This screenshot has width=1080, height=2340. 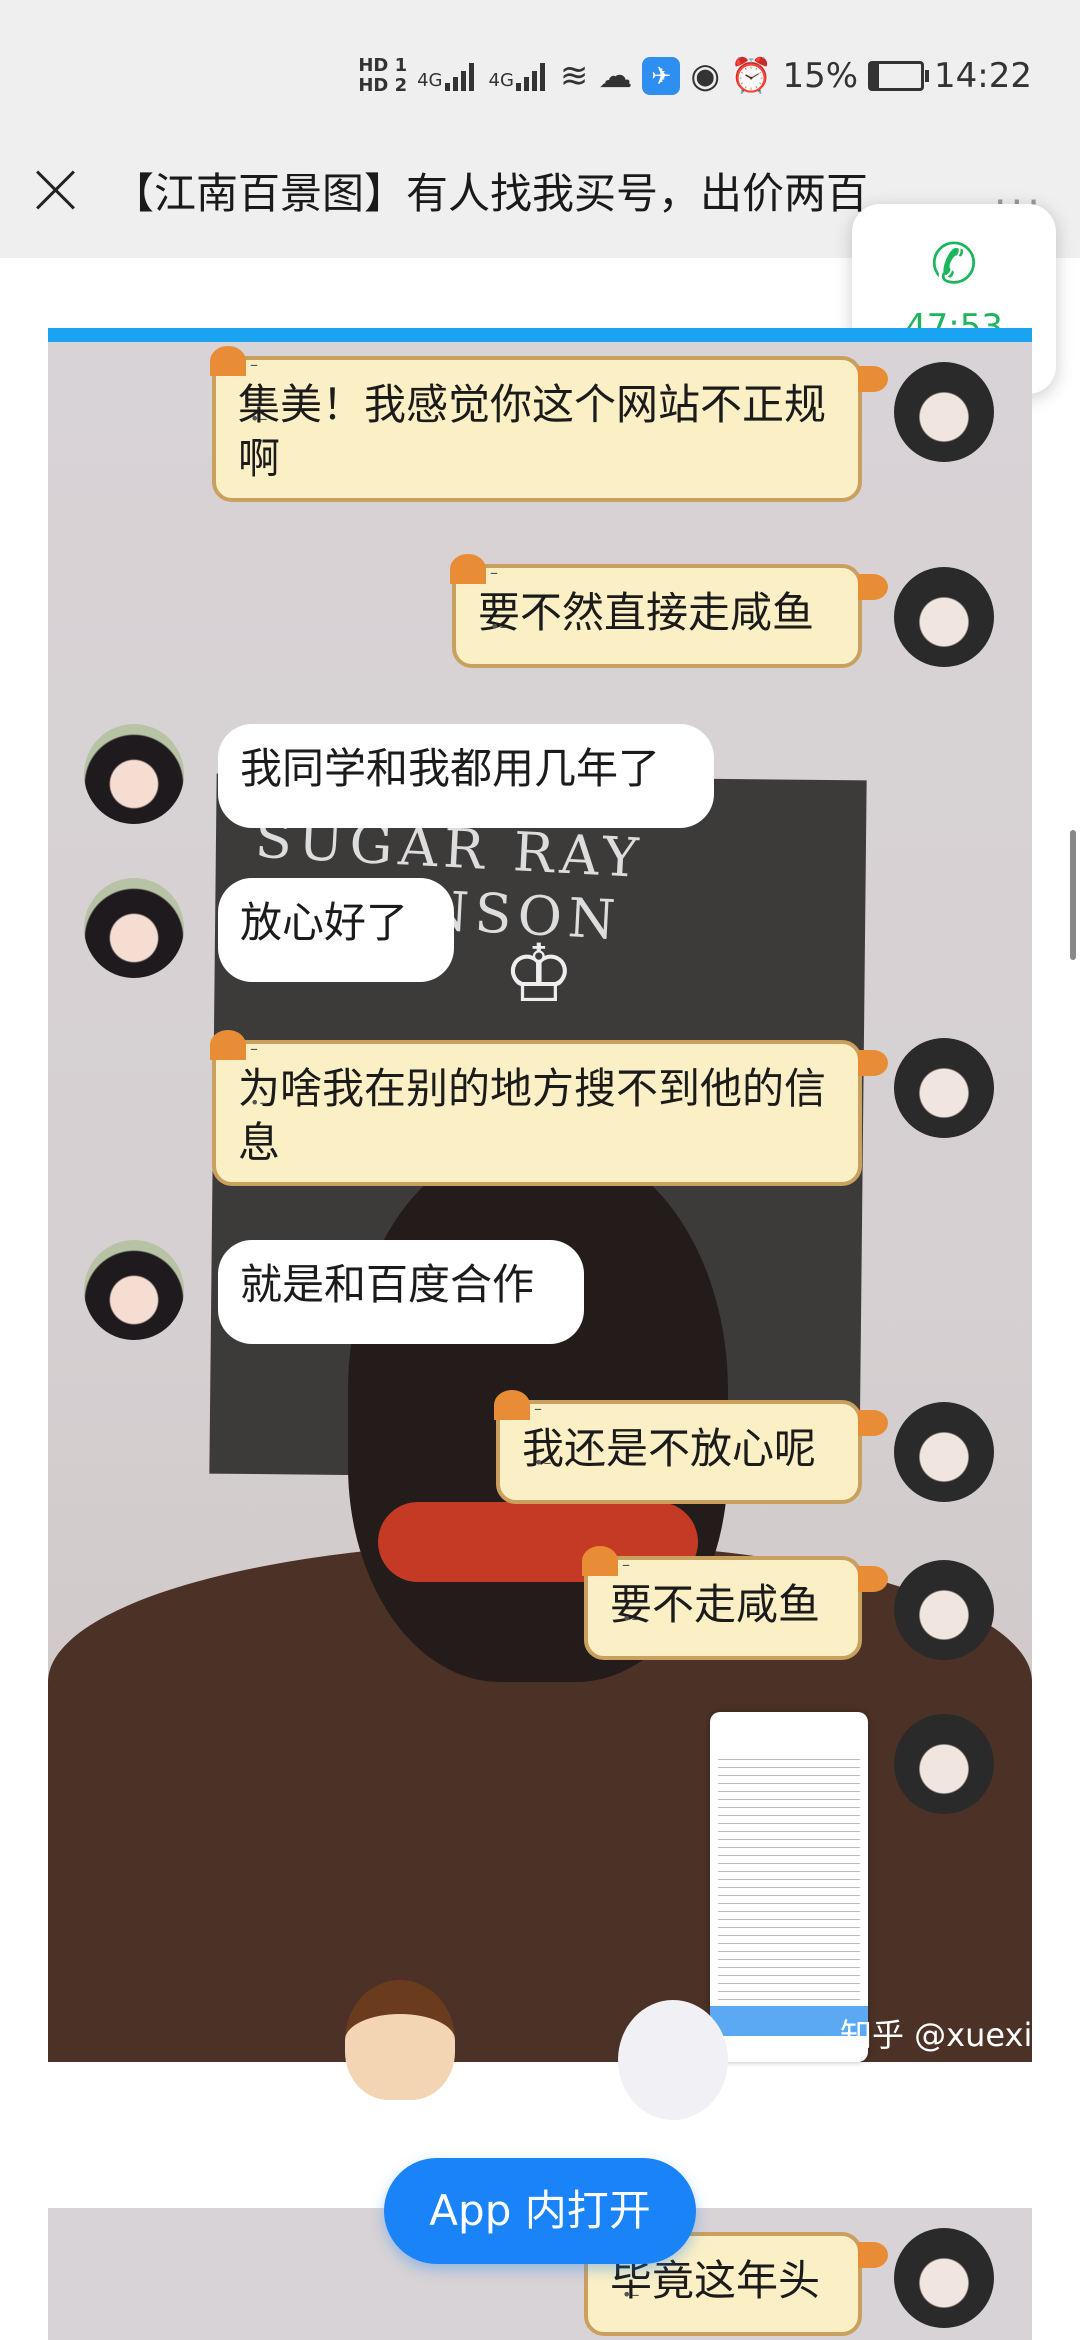 I want to click on chat-bubble-right: 集美！我感觉你这个网站不正规啊, so click(x=549, y=422).